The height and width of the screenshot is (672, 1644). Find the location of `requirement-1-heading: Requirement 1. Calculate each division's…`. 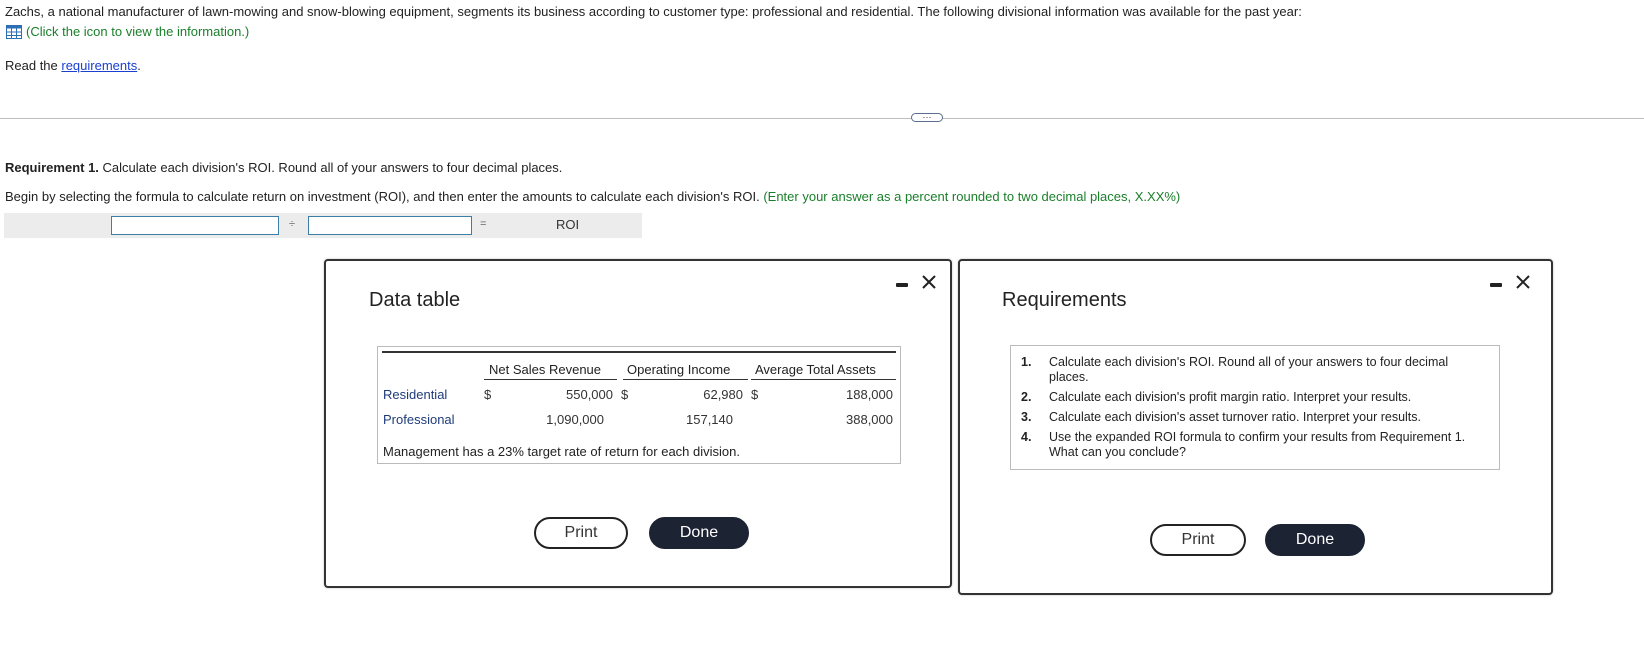

requirement-1-heading: Requirement 1. Calculate each division's… is located at coordinates (283, 167).